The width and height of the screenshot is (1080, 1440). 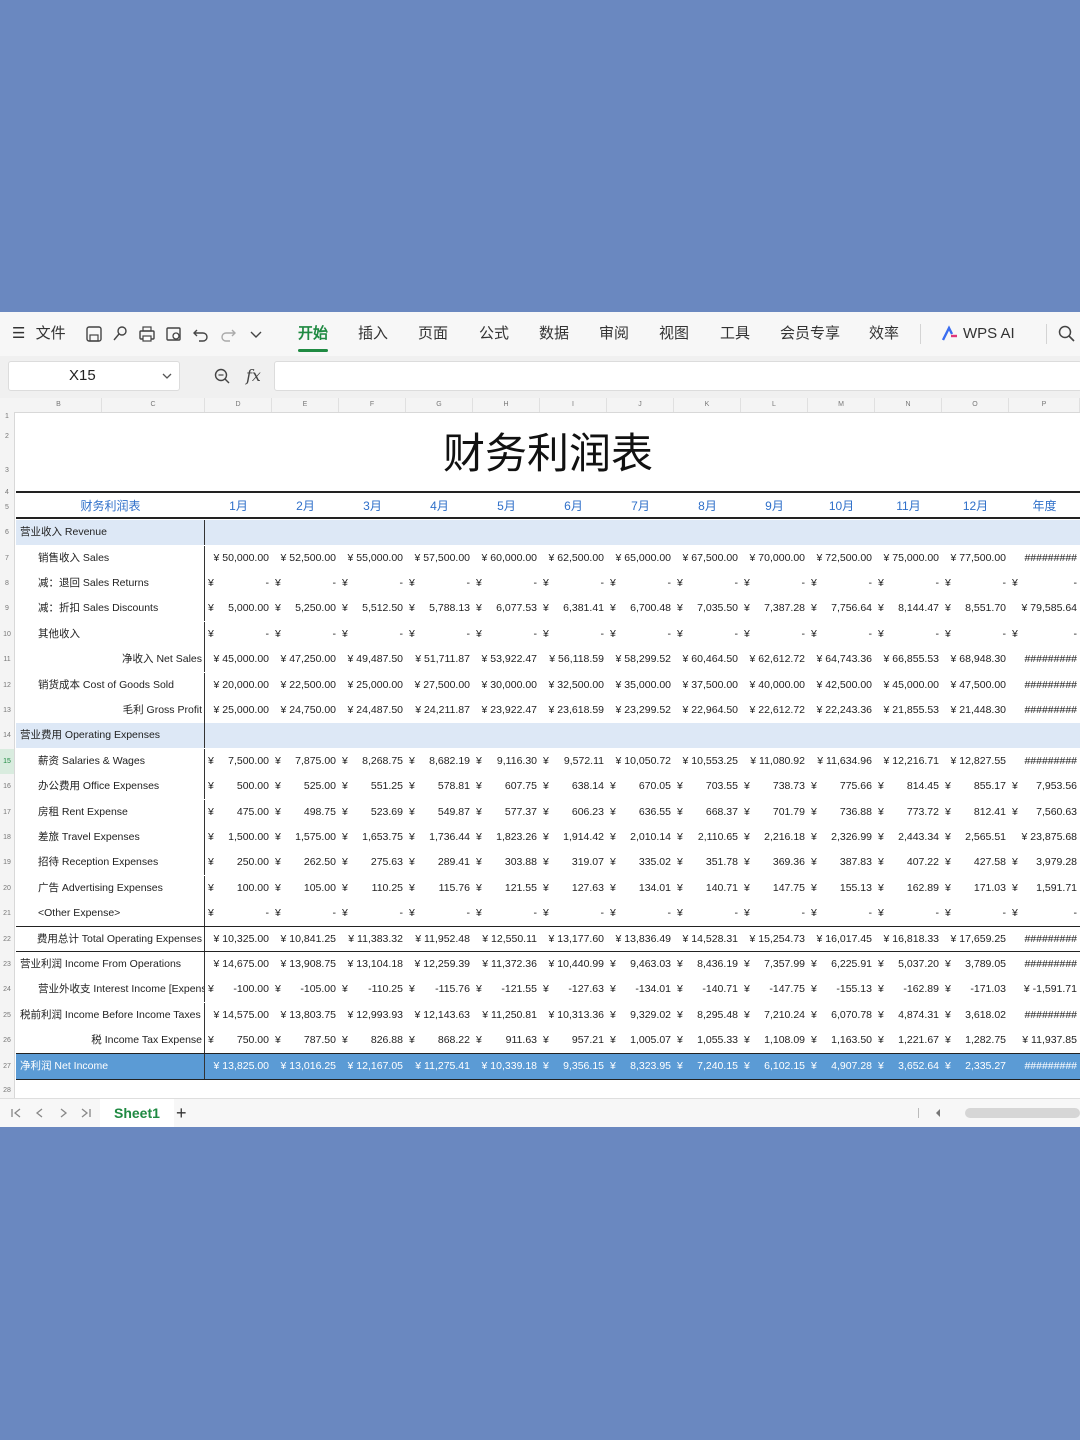 What do you see at coordinates (640, 659) in the screenshot?
I see `value-cell: ¥ 58,299.52` at bounding box center [640, 659].